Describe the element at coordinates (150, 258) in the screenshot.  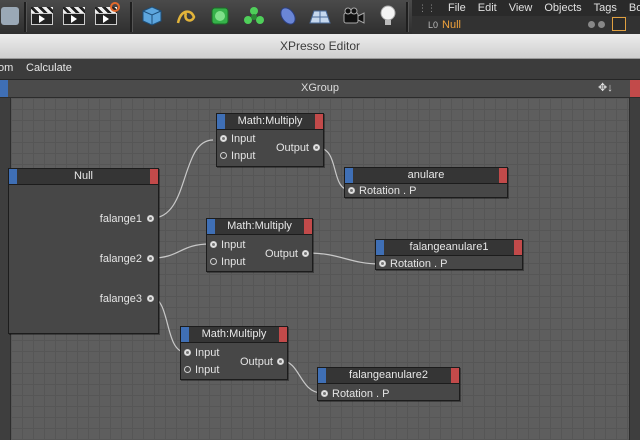
I see `output-port-falange2` at that location.